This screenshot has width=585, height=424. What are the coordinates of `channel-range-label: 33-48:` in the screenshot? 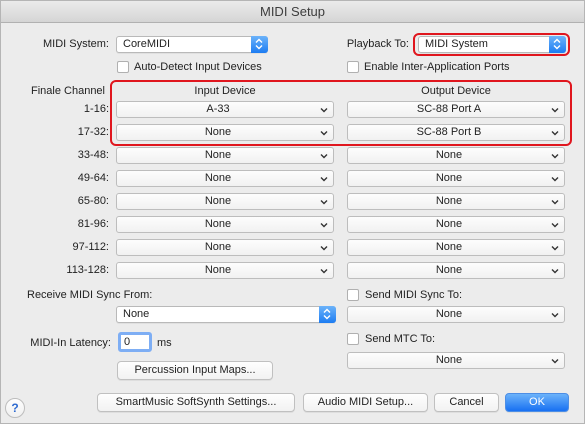 It's located at (93, 155).